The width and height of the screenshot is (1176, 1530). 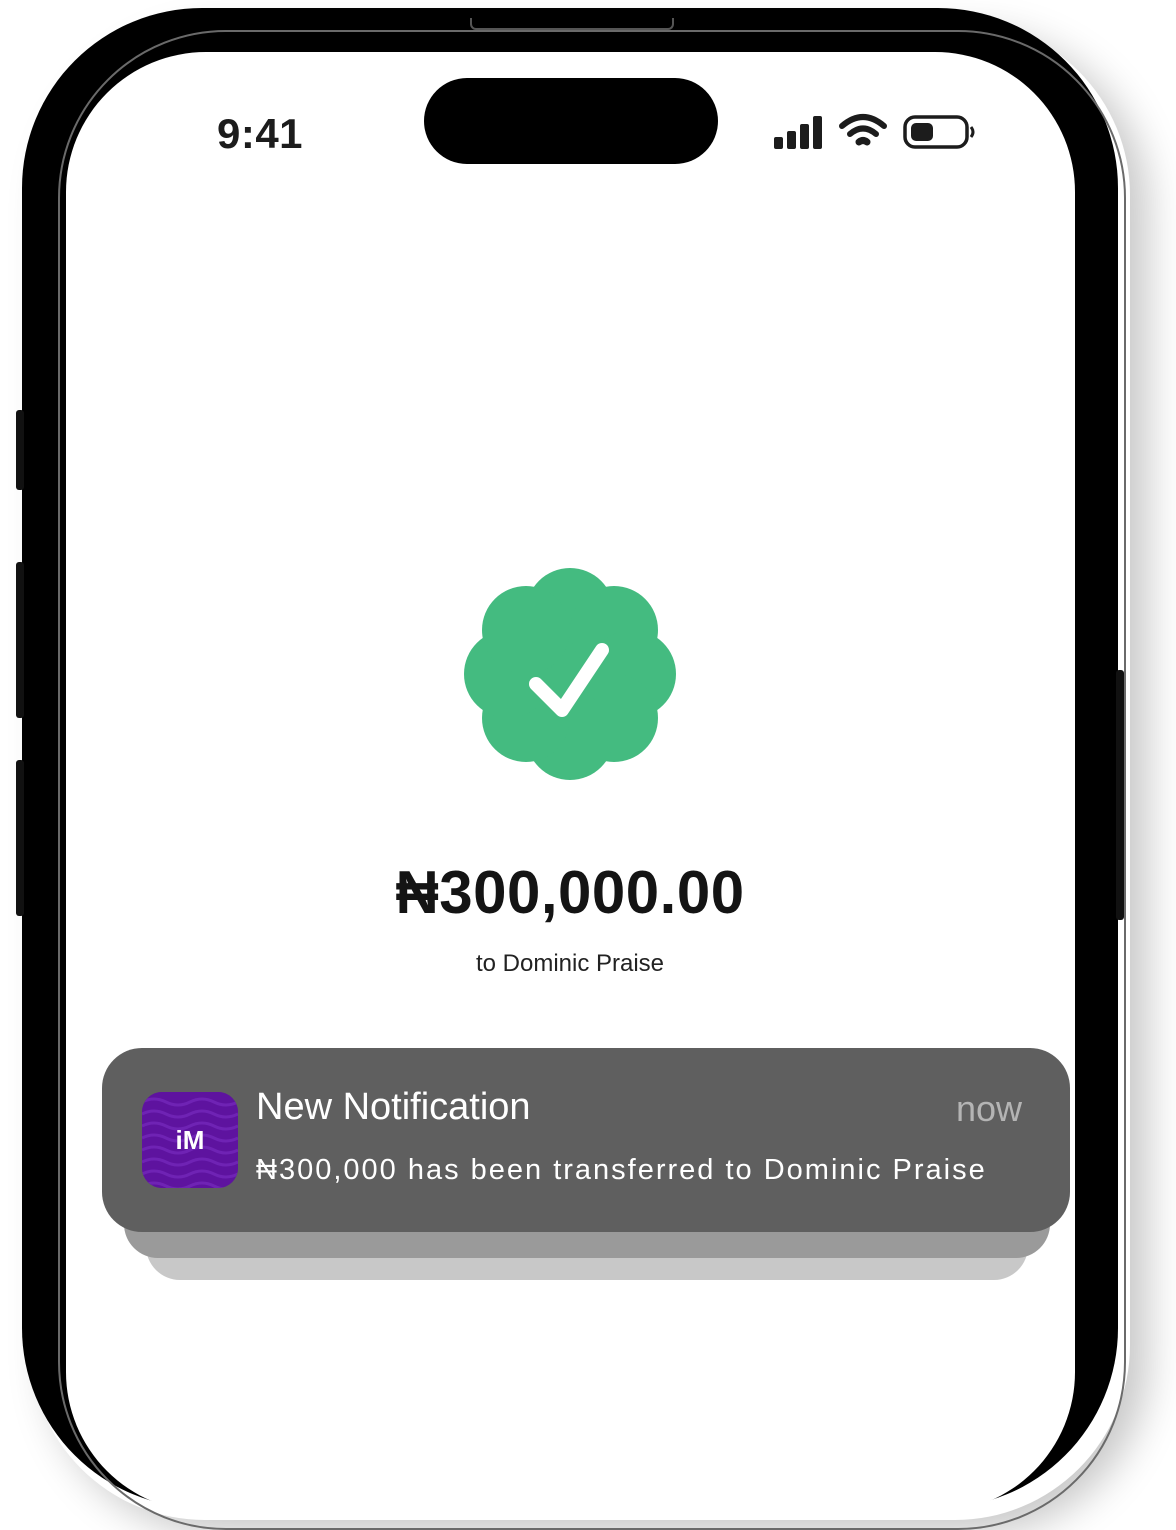 I want to click on status-icons, so click(x=874, y=131).